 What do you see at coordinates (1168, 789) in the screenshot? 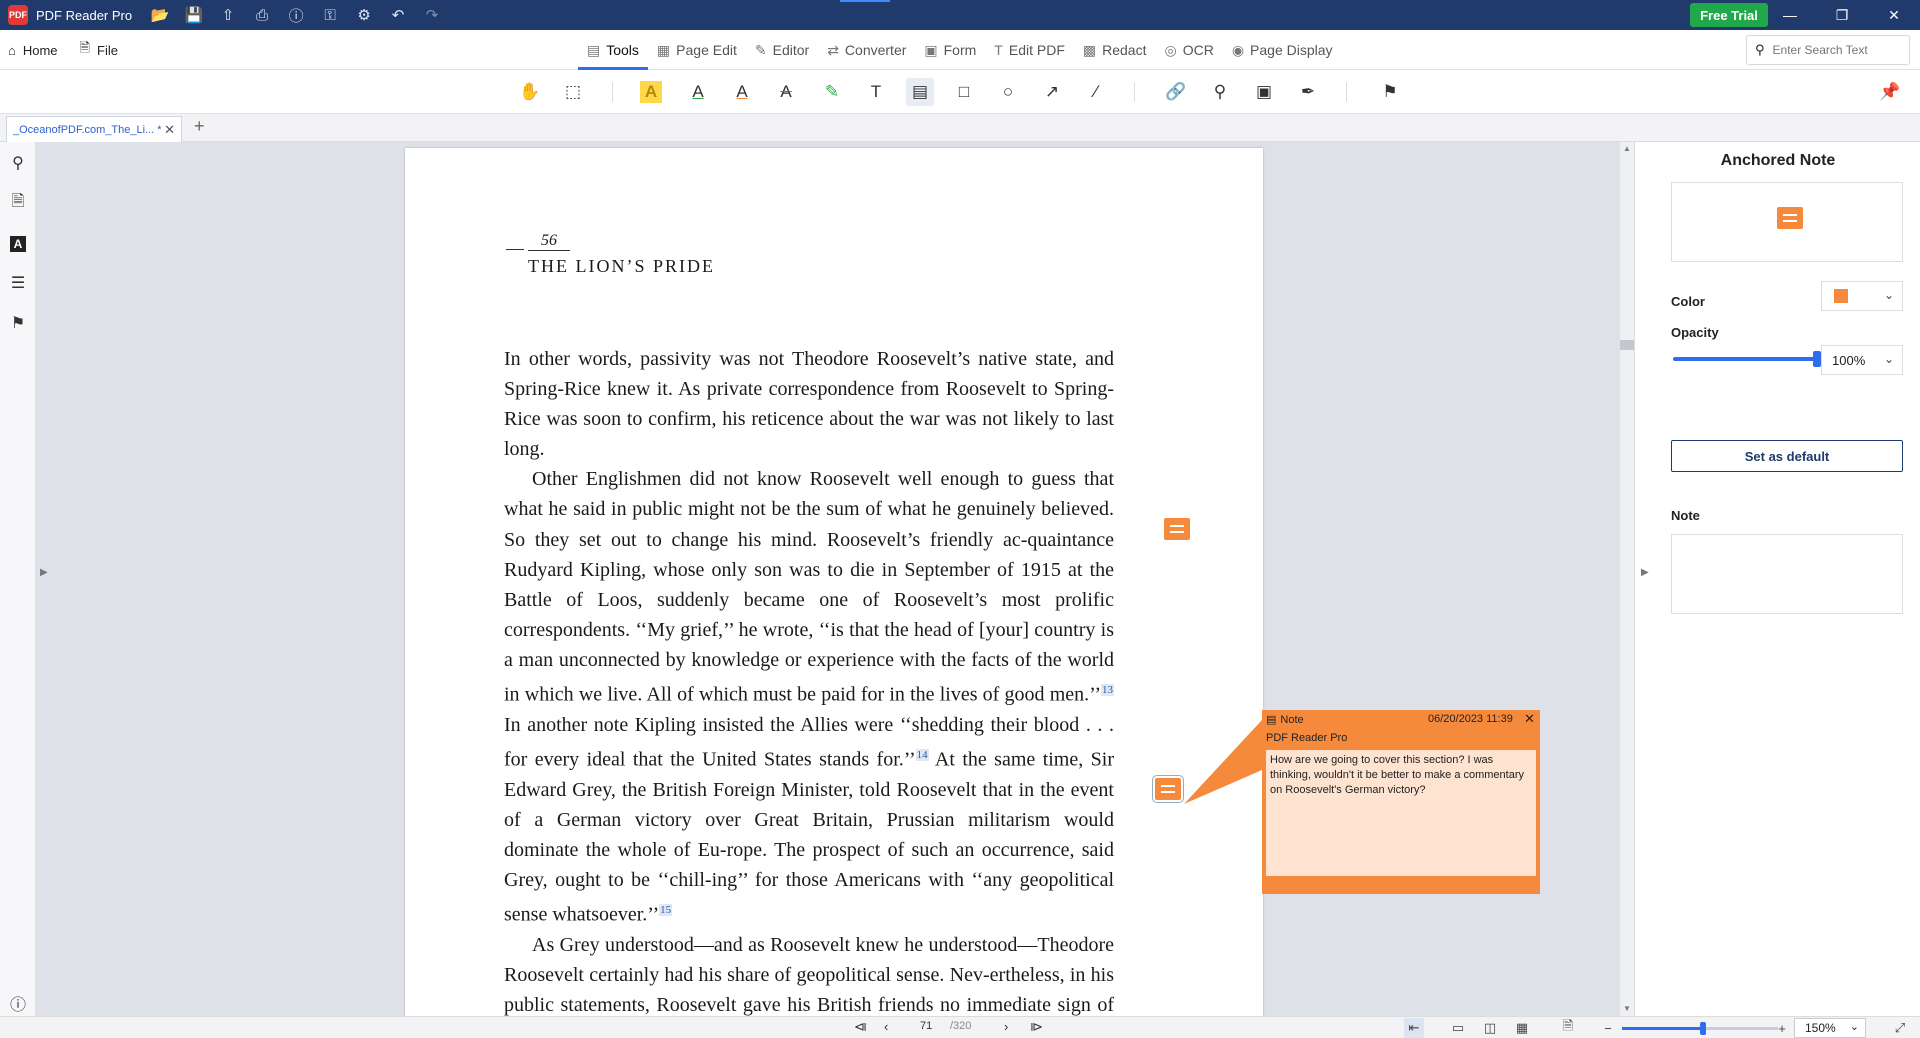
I see `anchored-note-marker-selected` at bounding box center [1168, 789].